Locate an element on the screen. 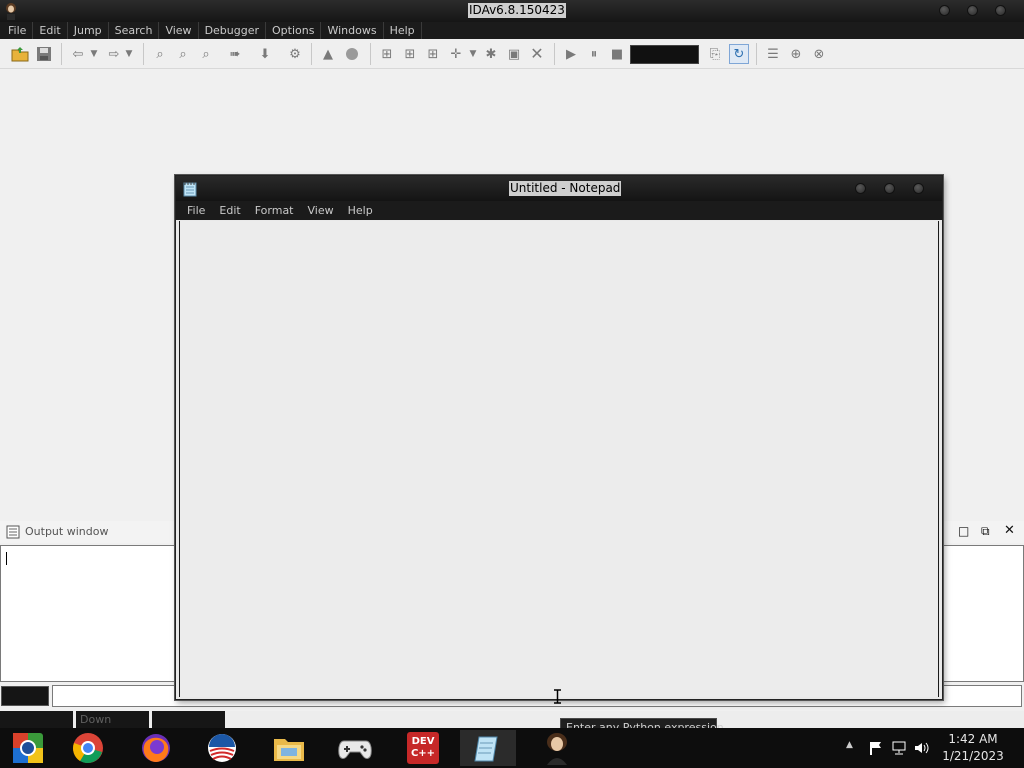 Image resolution: width=1024 pixels, height=768 pixels. back-history-dropdown: ▼ is located at coordinates (94, 54).